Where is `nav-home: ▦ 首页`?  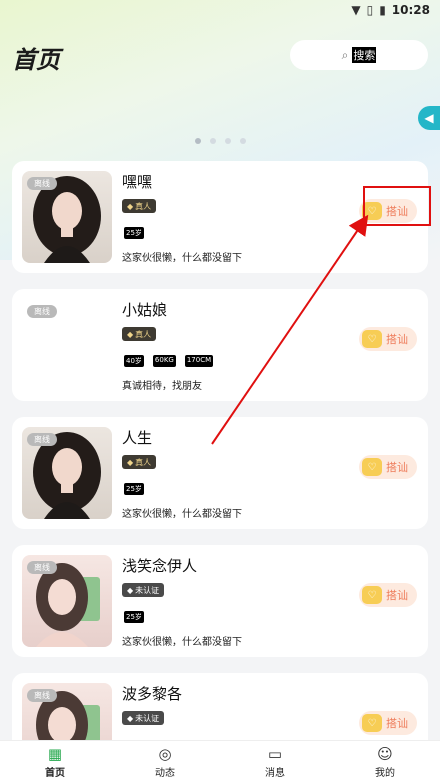
nav-home: ▦ 首页 is located at coordinates (55, 762).